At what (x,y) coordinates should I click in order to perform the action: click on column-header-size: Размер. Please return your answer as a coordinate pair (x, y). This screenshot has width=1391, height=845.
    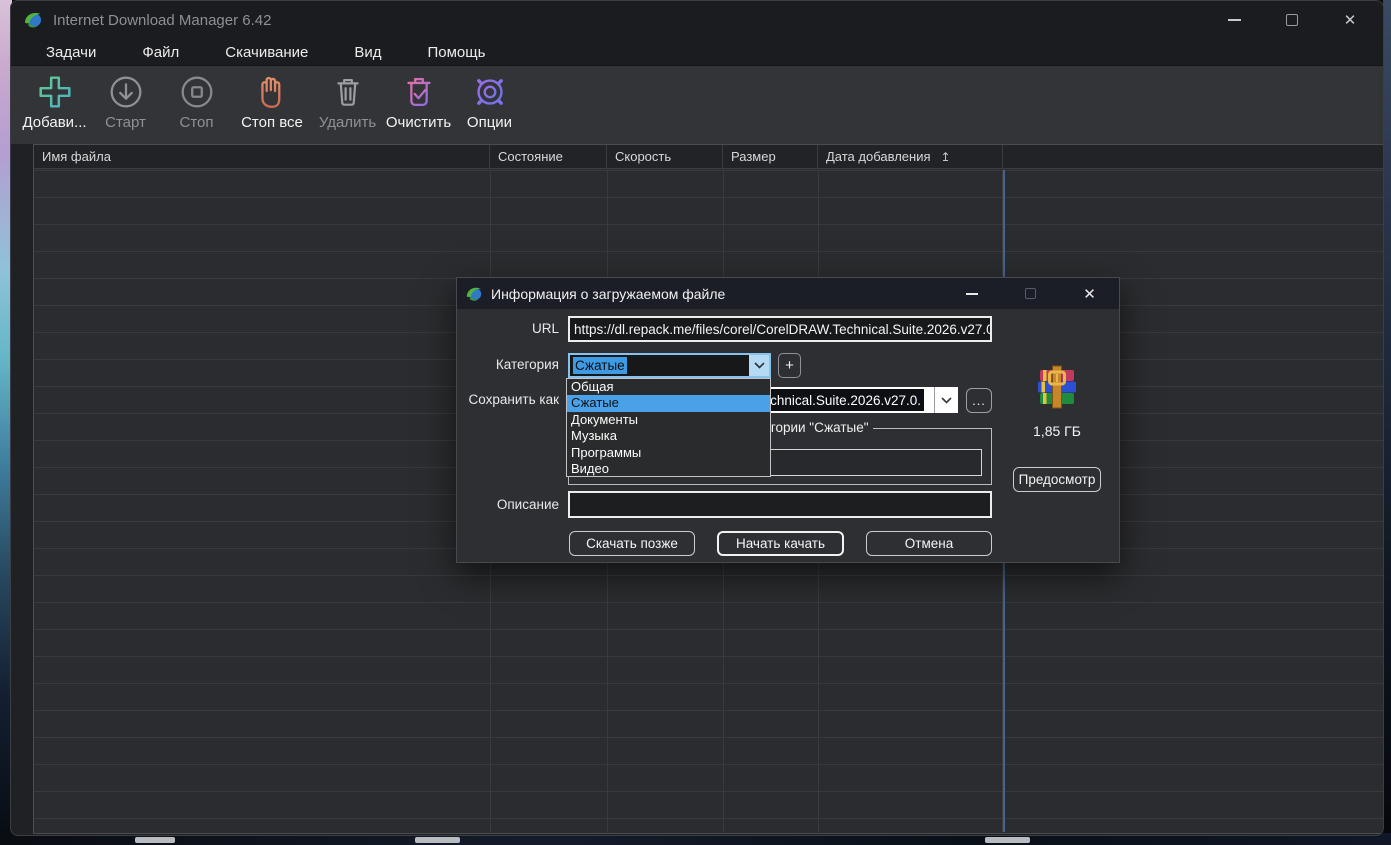
    Looking at the image, I should click on (770, 156).